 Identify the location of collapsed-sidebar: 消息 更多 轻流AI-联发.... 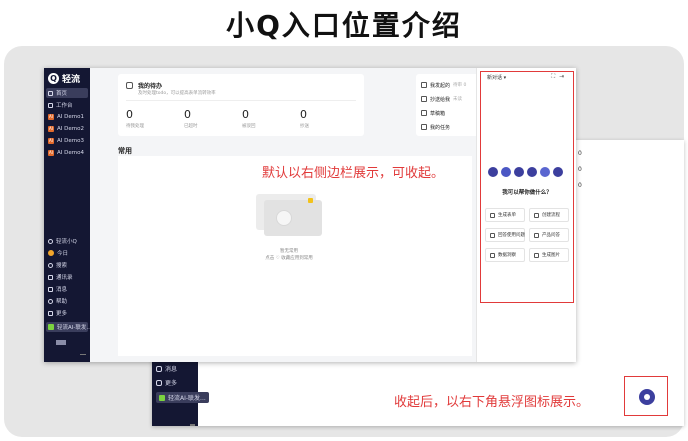
(180, 392).